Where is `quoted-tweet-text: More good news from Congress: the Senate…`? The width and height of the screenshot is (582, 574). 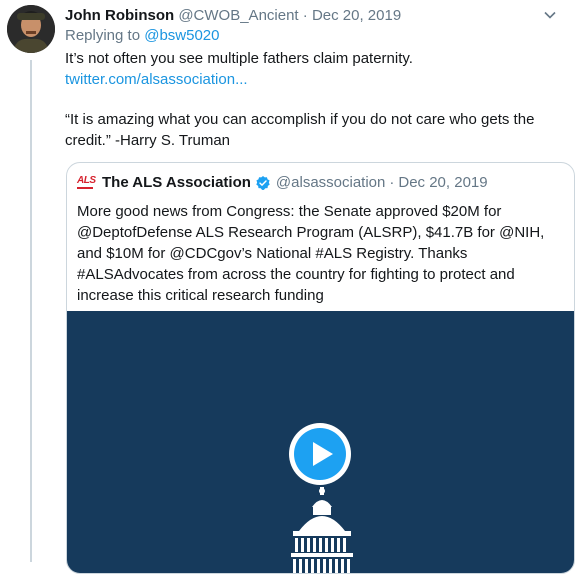 quoted-tweet-text: More good news from Congress: the Senate… is located at coordinates (311, 253).